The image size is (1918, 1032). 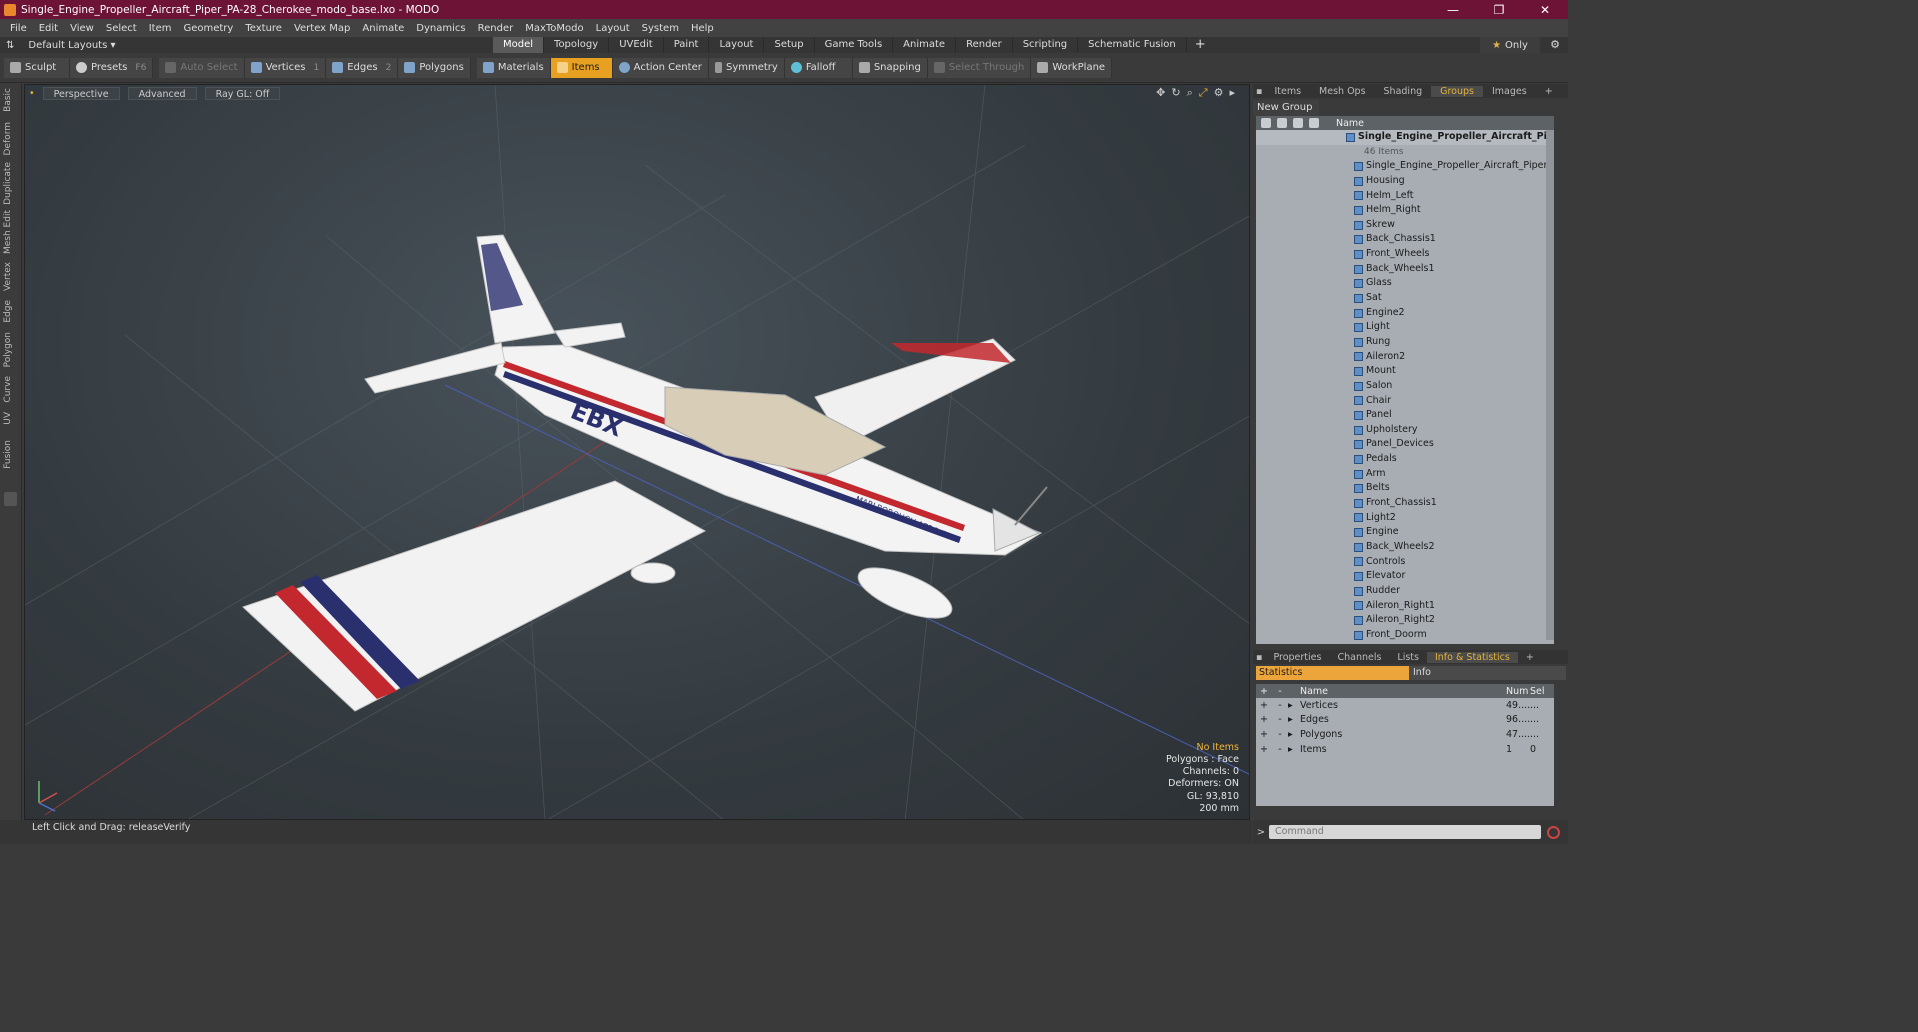 What do you see at coordinates (1510, 45) in the screenshot?
I see `only-toggle: ★ Only` at bounding box center [1510, 45].